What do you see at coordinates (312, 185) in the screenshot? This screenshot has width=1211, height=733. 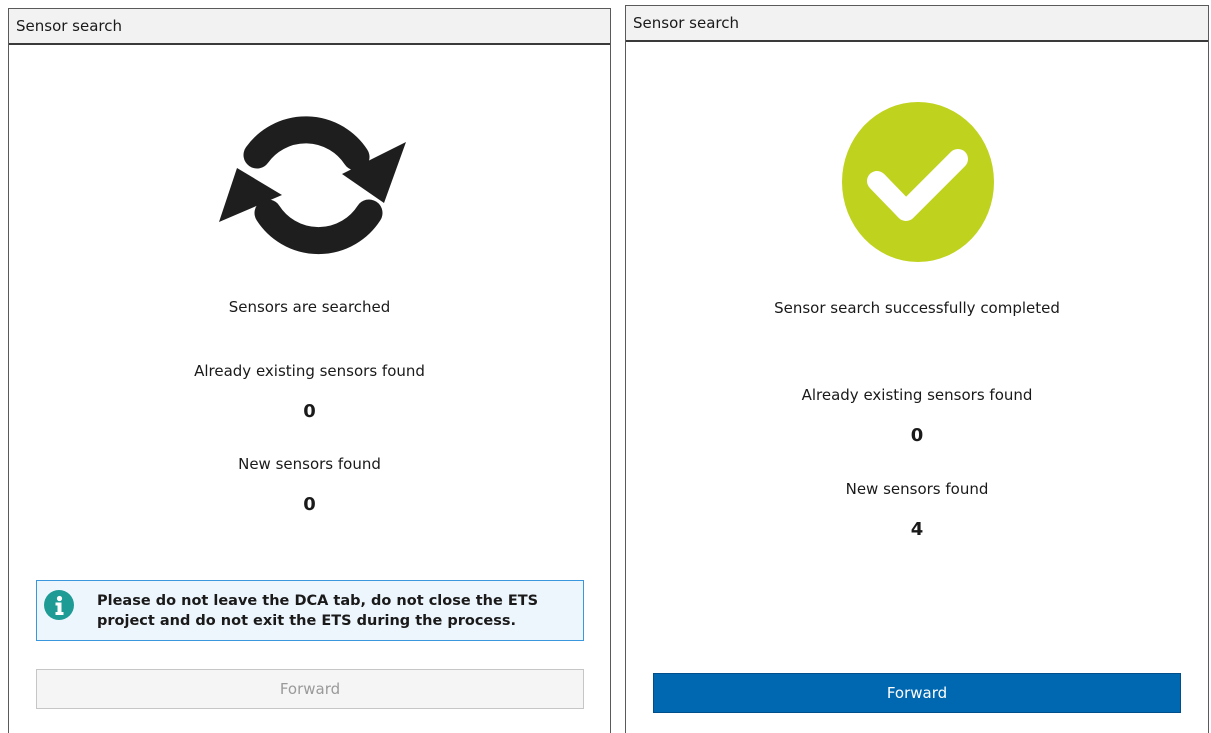 I see `refresh-icon` at bounding box center [312, 185].